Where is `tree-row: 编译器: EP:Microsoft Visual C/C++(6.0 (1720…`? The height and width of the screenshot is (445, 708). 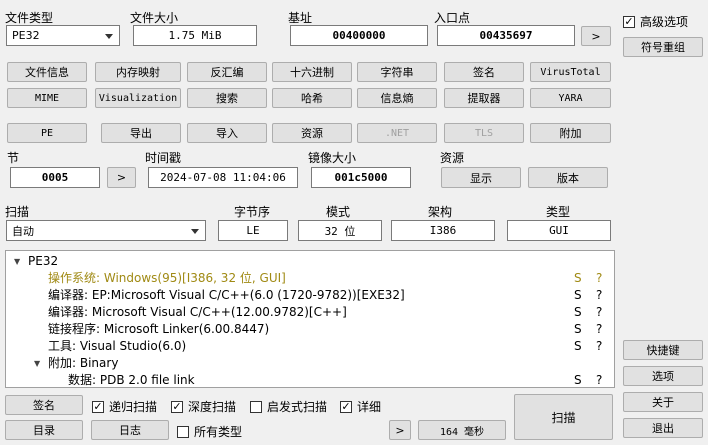 tree-row: 编译器: EP:Microsoft Visual C/C++(6.0 (1720… is located at coordinates (310, 295).